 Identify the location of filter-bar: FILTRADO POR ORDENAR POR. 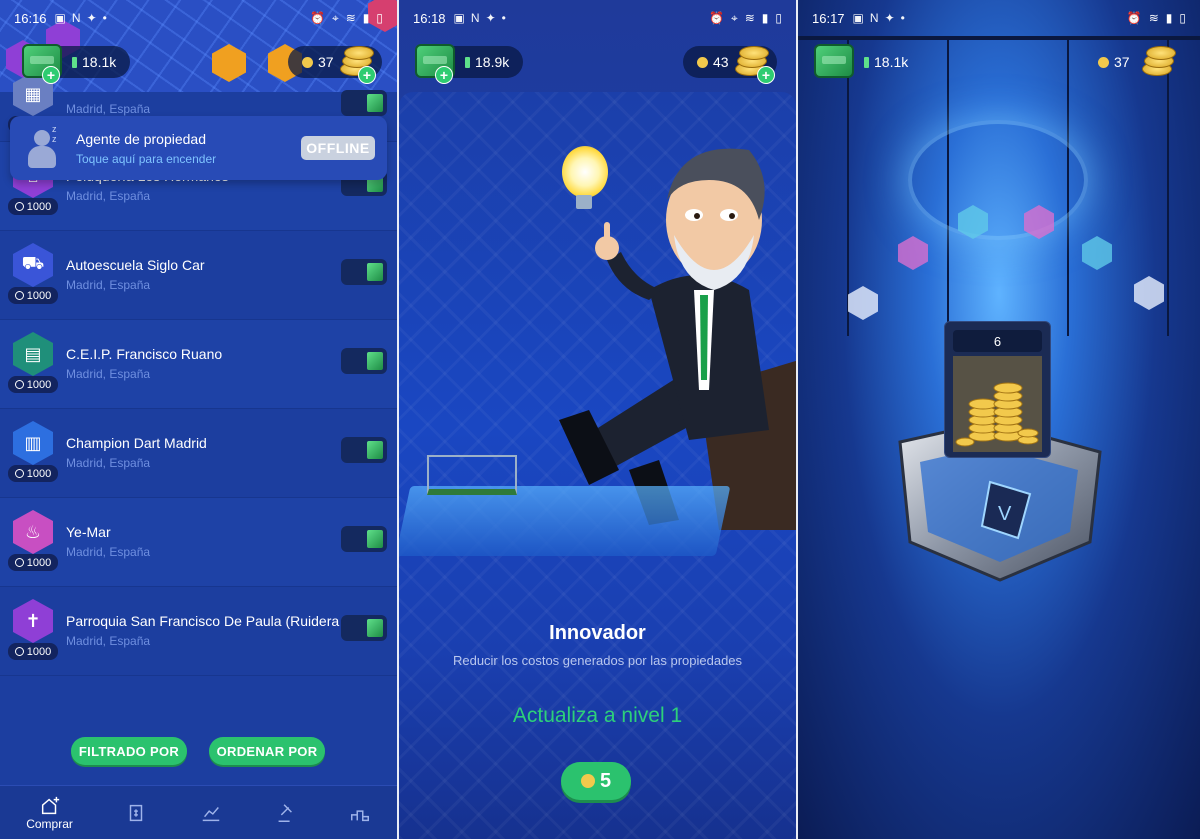
(198, 751).